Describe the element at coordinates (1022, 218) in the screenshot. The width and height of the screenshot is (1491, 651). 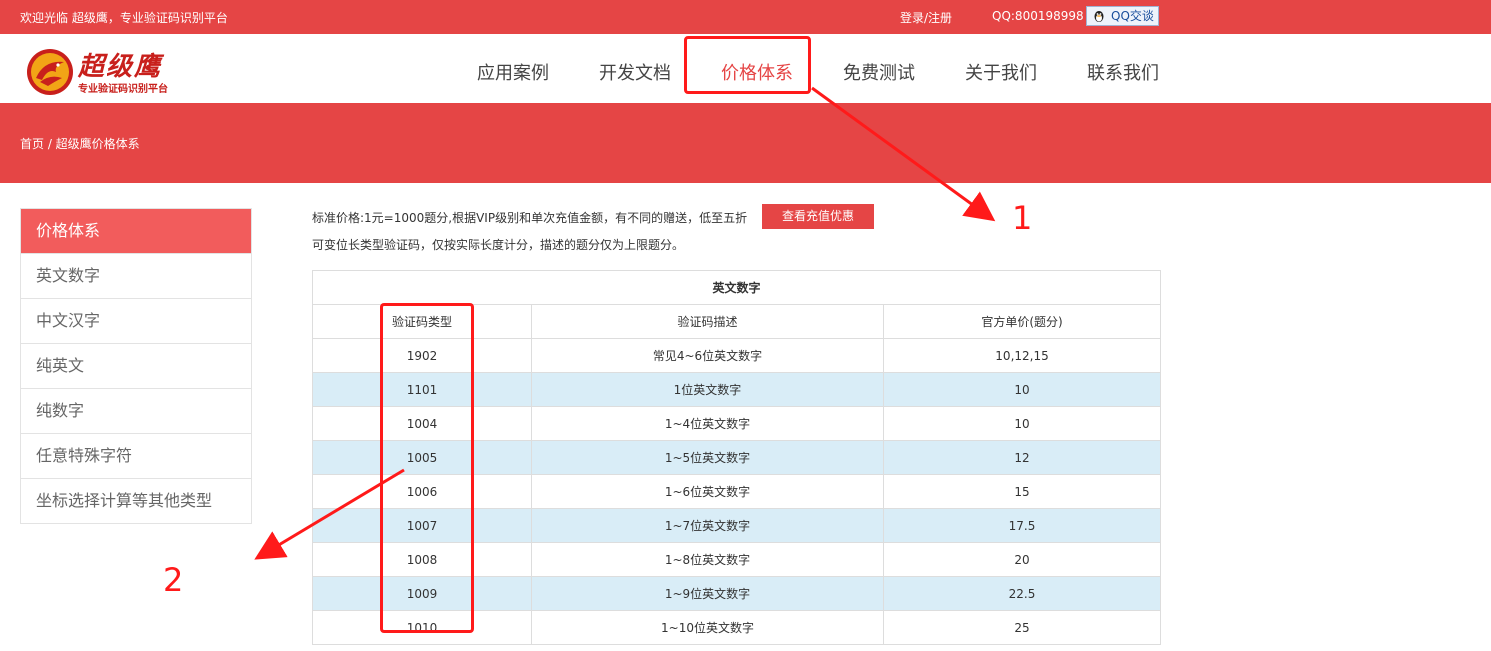
I see `annotation-label-1: 1` at that location.